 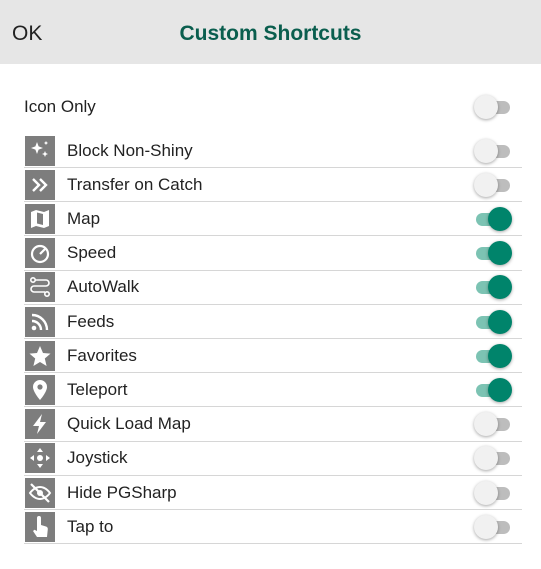 I want to click on eye-off-icon, so click(x=40, y=492).